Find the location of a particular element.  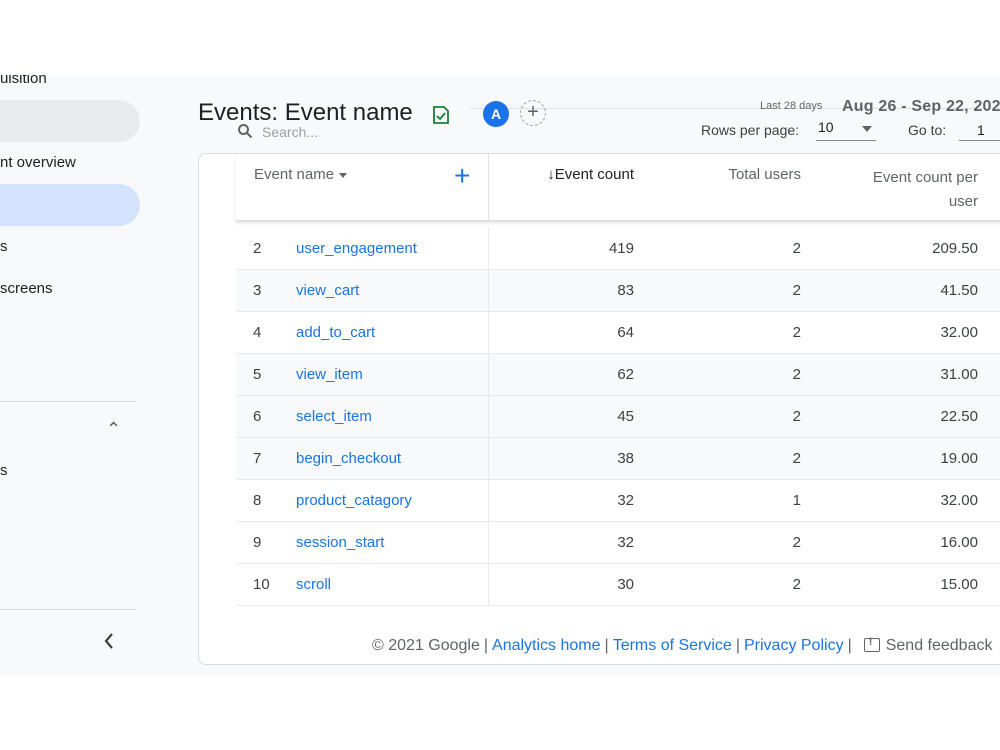

event-name-link: product_catagory is located at coordinates (354, 500).